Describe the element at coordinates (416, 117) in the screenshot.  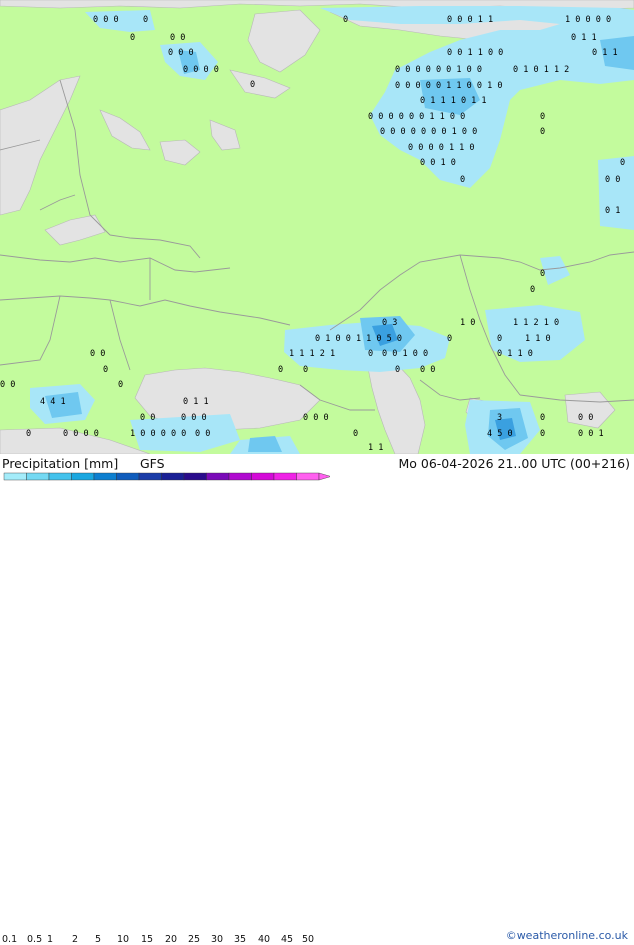
I see `value-marker: 0 0 0 0 0 0 1 1 0 0` at that location.